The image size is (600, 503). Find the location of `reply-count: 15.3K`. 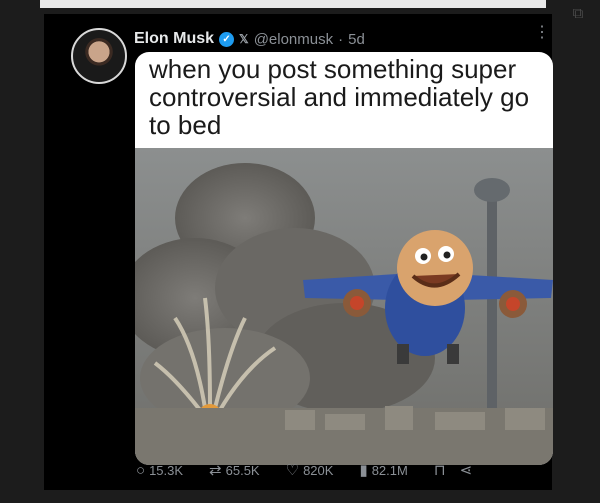

reply-count: 15.3K is located at coordinates (166, 470).